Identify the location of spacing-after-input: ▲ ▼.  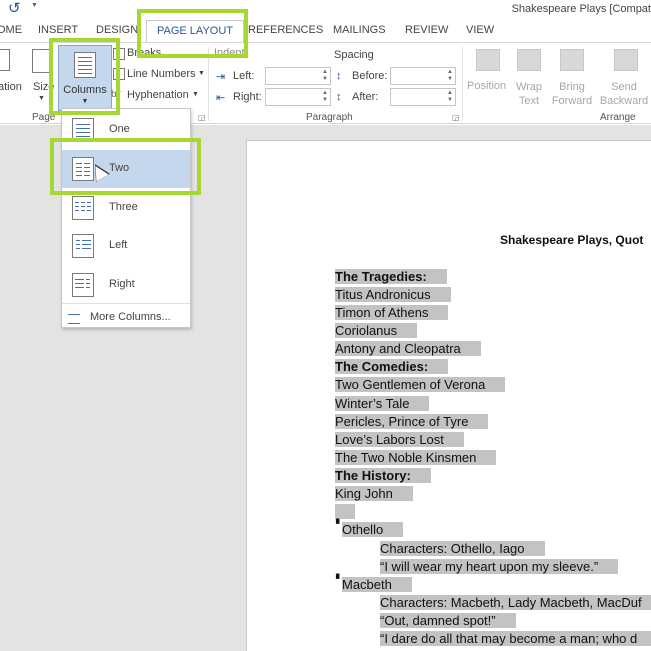
(423, 97).